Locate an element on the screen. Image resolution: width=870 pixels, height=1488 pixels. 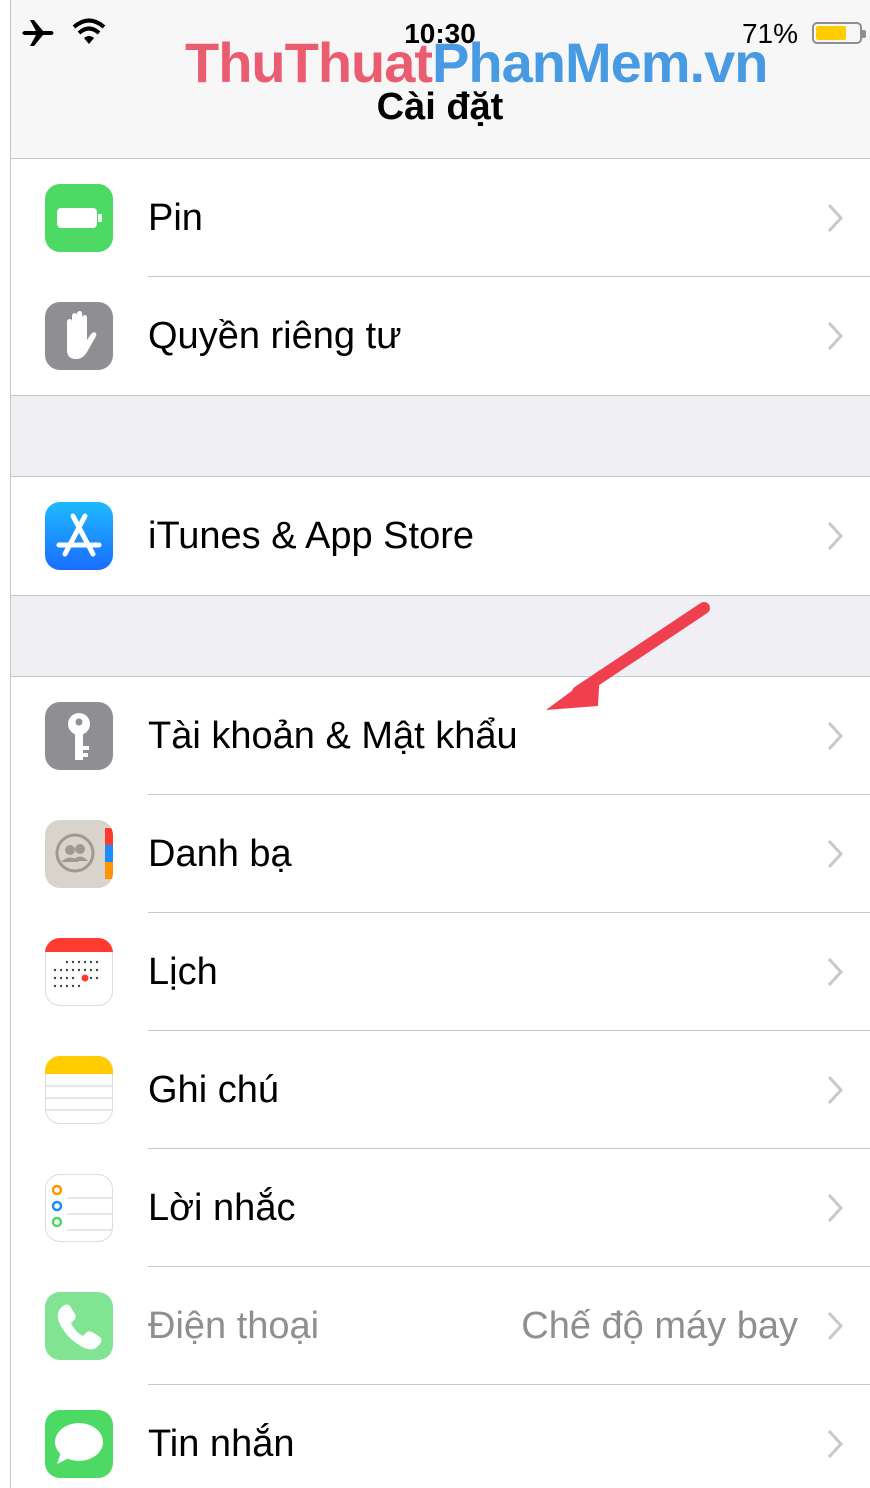
reminders-icon is located at coordinates (79, 1208).